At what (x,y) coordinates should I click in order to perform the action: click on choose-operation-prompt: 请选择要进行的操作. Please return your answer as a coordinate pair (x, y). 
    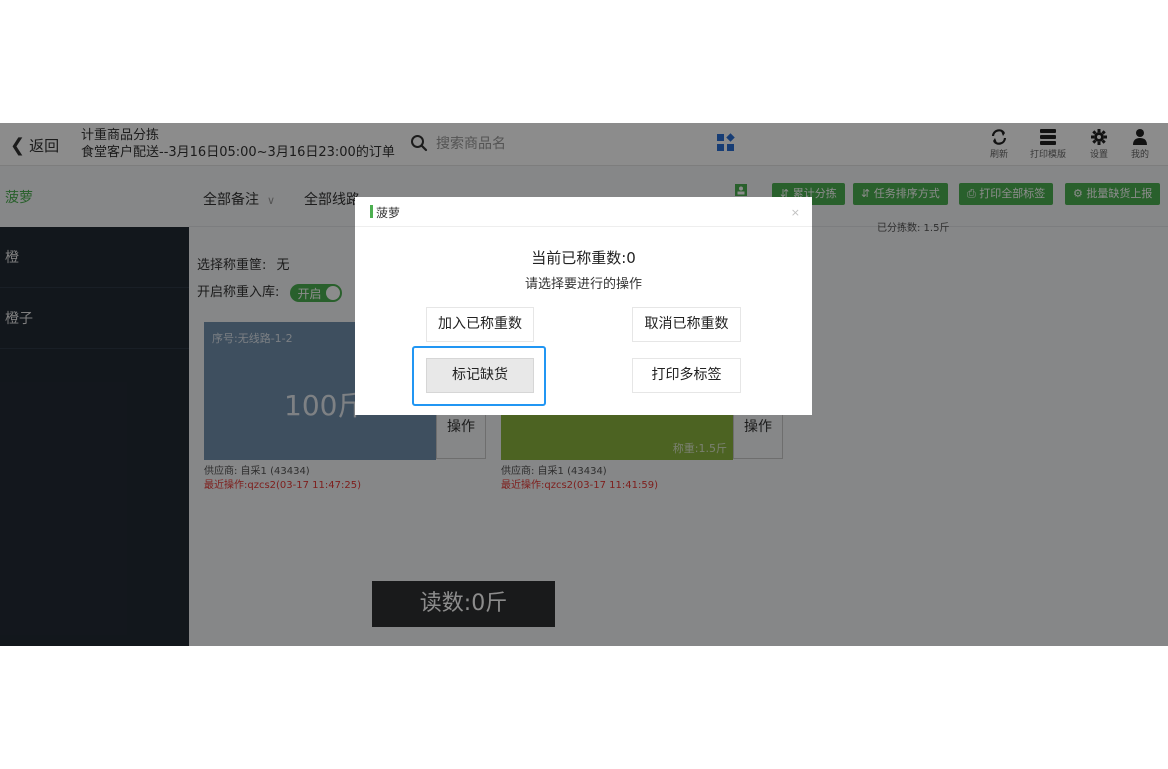
    Looking at the image, I should click on (583, 284).